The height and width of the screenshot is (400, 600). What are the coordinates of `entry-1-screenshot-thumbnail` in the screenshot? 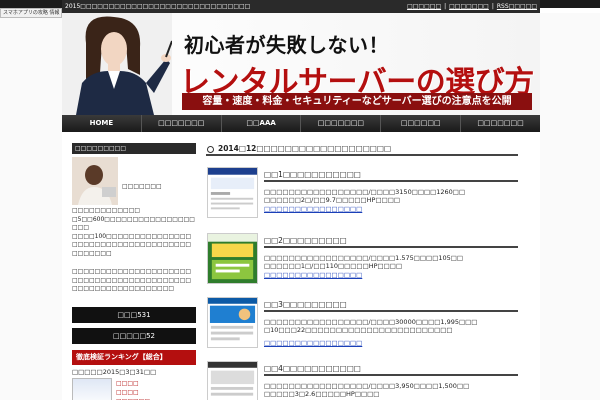 It's located at (232, 192).